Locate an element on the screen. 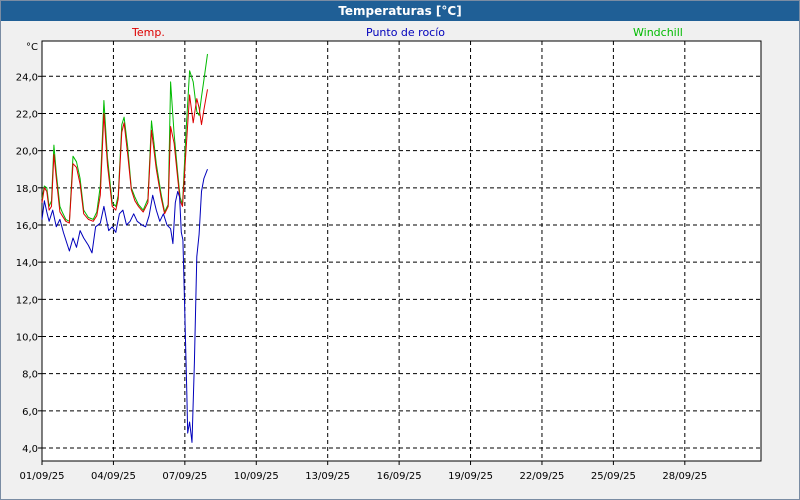 Image resolution: width=800 pixels, height=500 pixels. x-tick-label: 04/09/25 is located at coordinates (113, 476).